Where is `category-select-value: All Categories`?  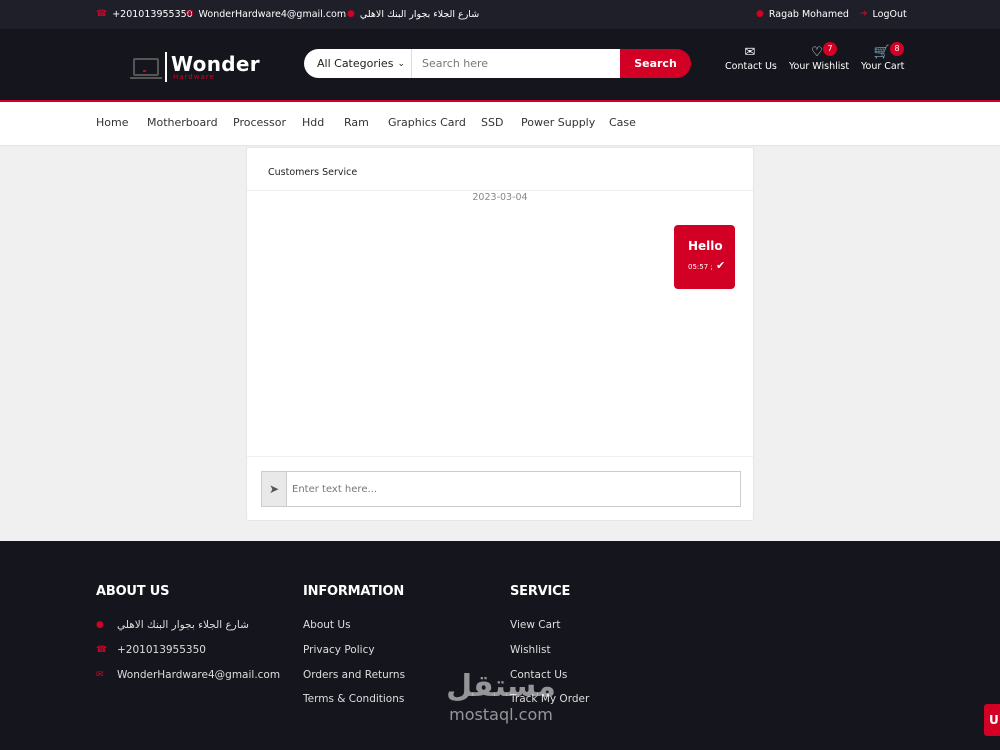
category-select-value: All Categories is located at coordinates (355, 63).